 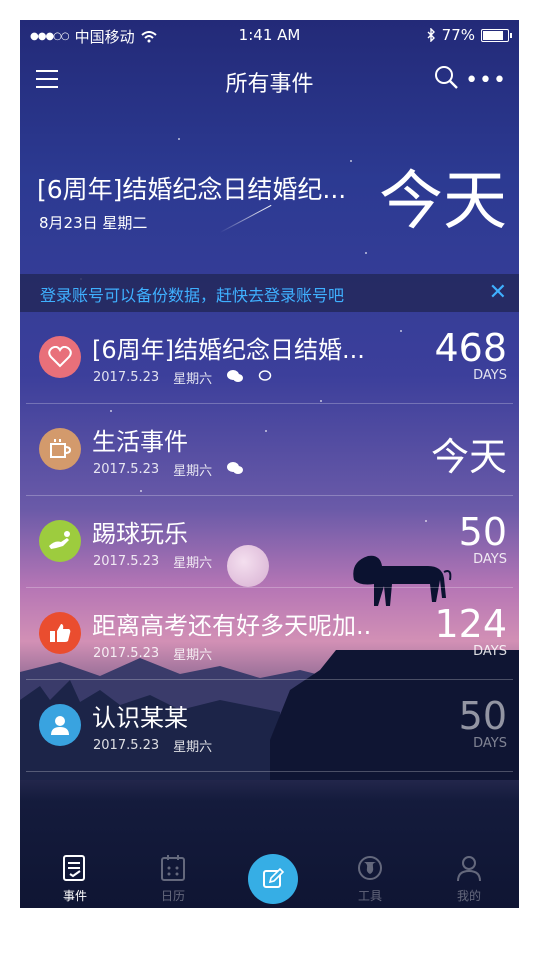 I want to click on event-title: 距离高考还有好多天呢加.., so click(x=232, y=626).